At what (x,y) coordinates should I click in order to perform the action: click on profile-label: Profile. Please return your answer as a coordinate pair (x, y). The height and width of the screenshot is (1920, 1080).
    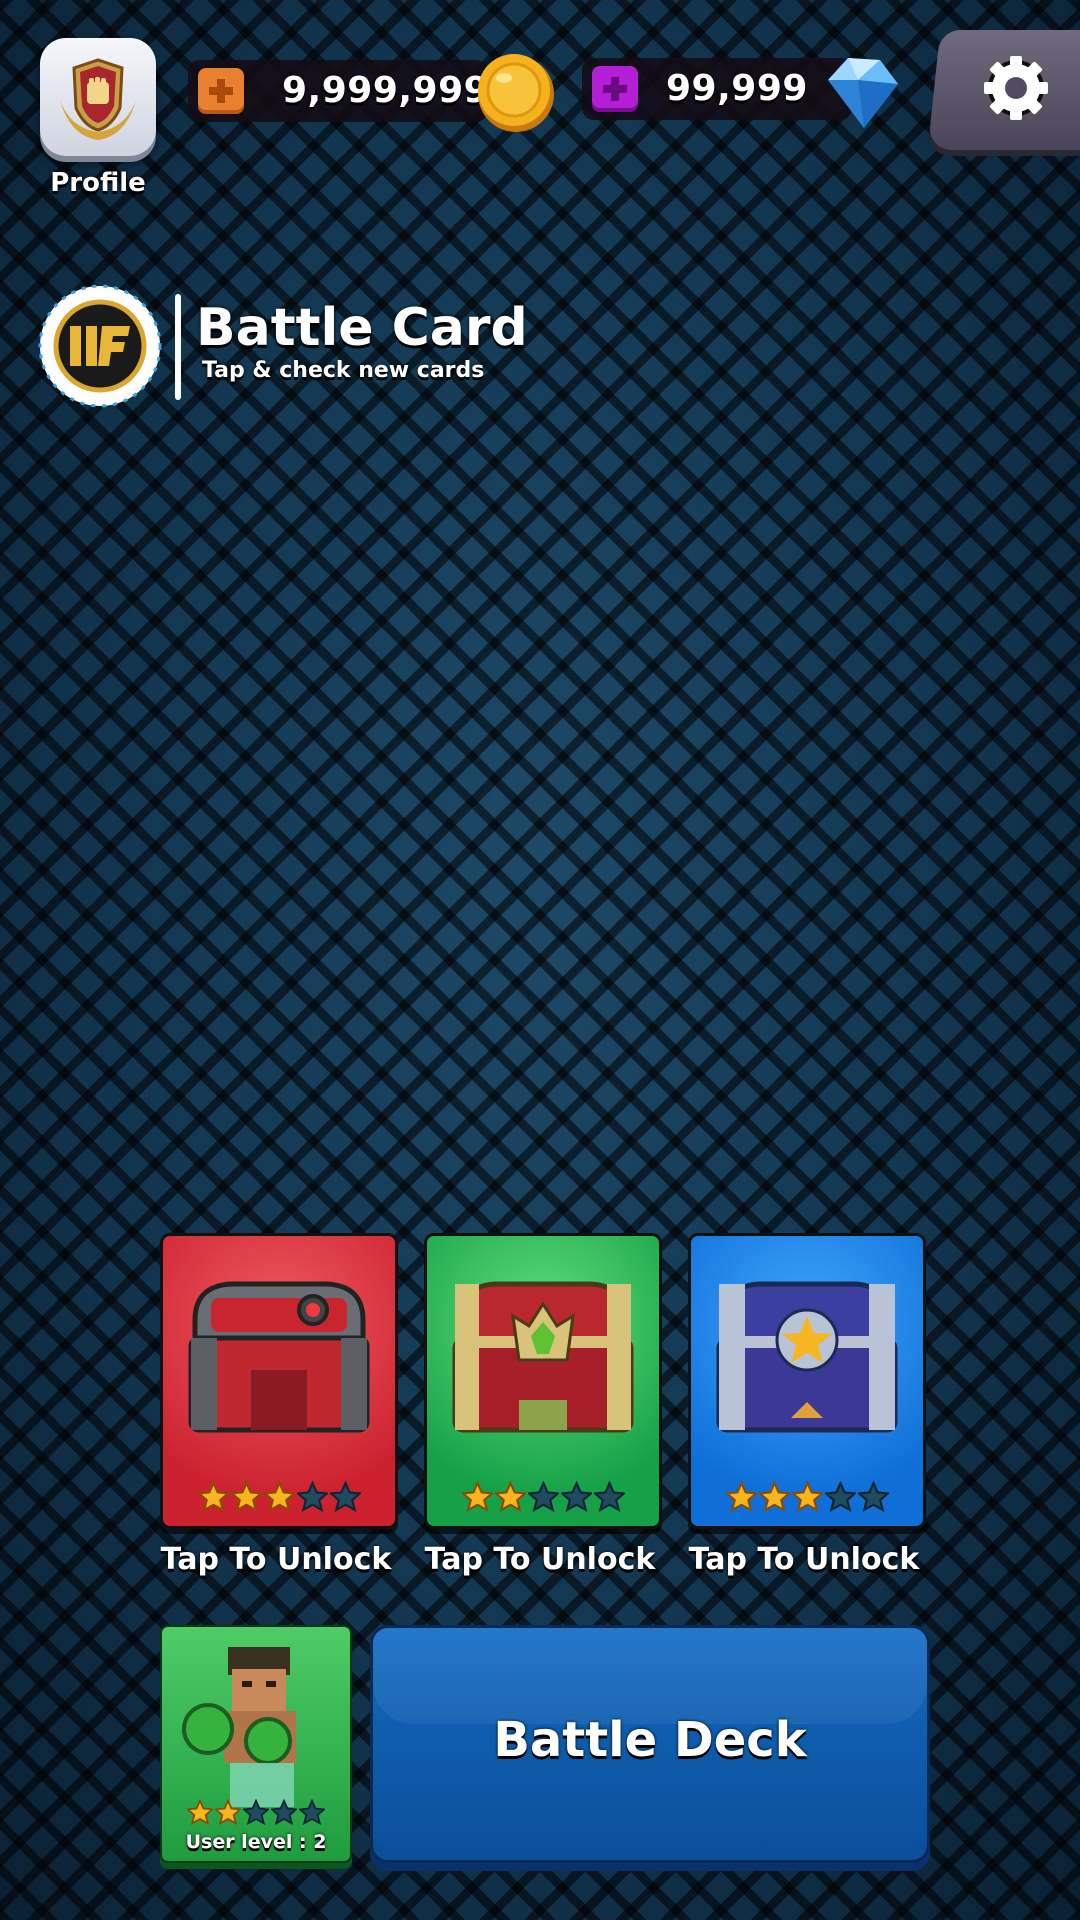
    Looking at the image, I should click on (98, 183).